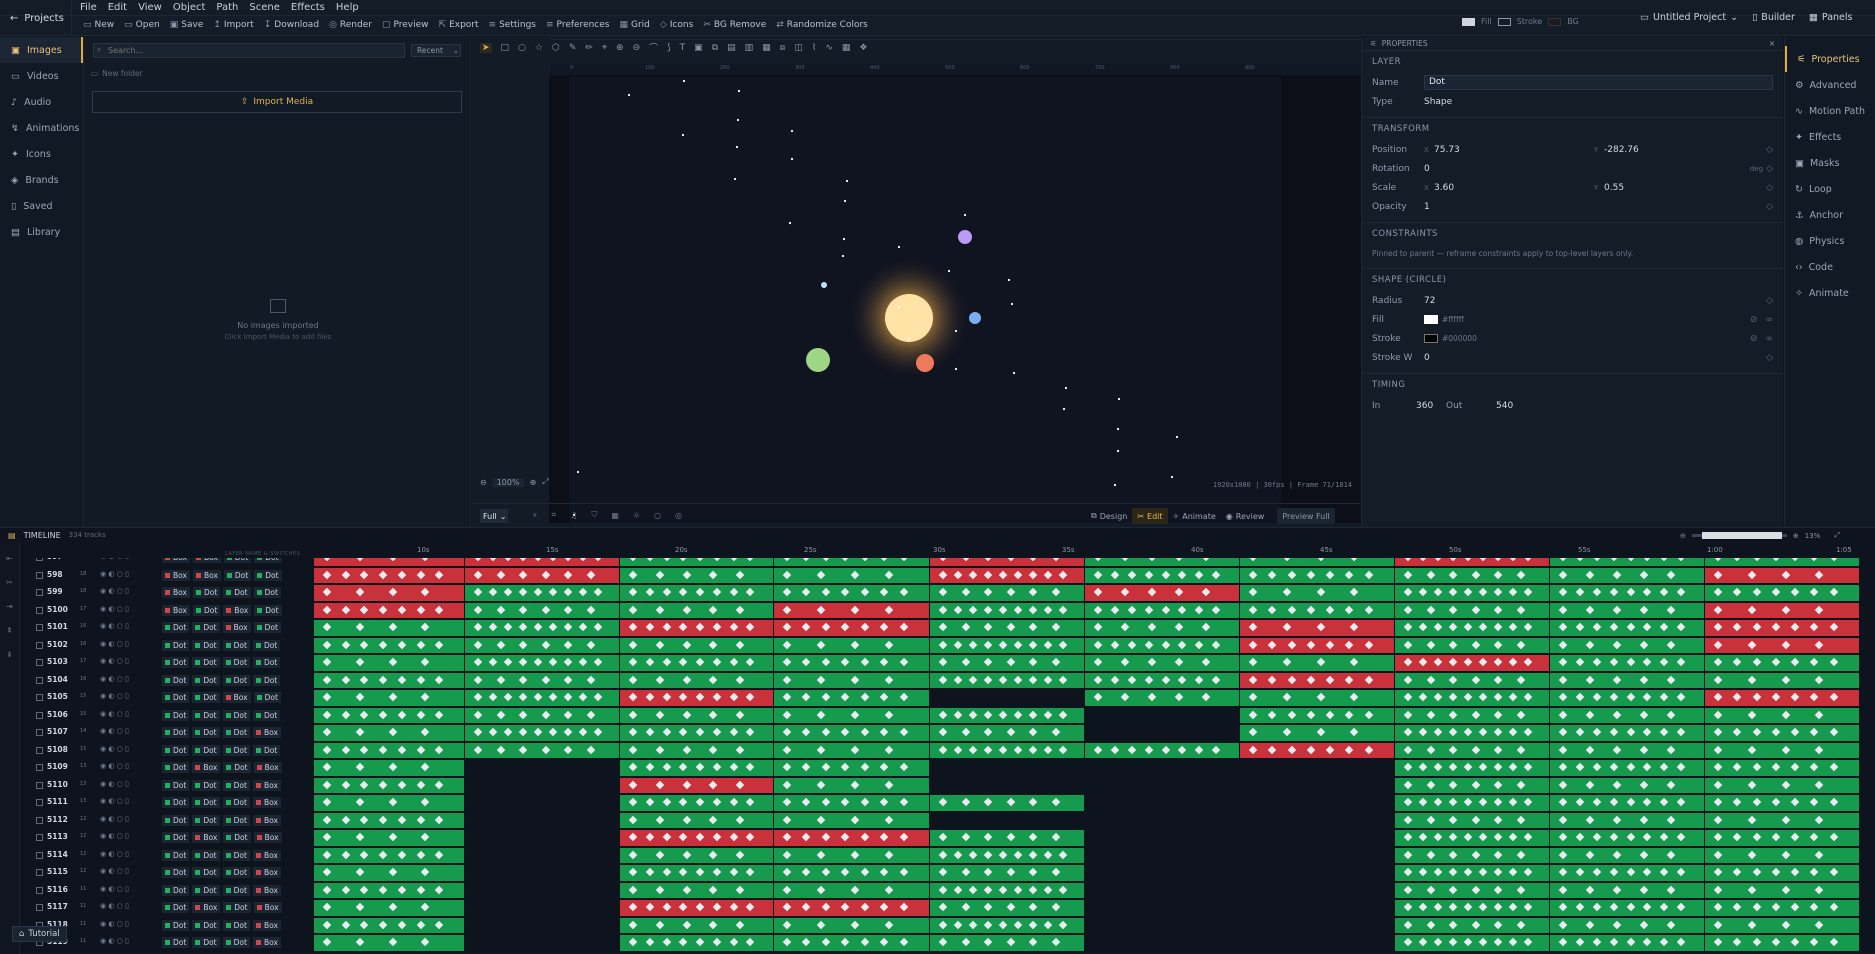  What do you see at coordinates (512, 25) in the screenshot?
I see `settings-button: ≡ Settings` at bounding box center [512, 25].